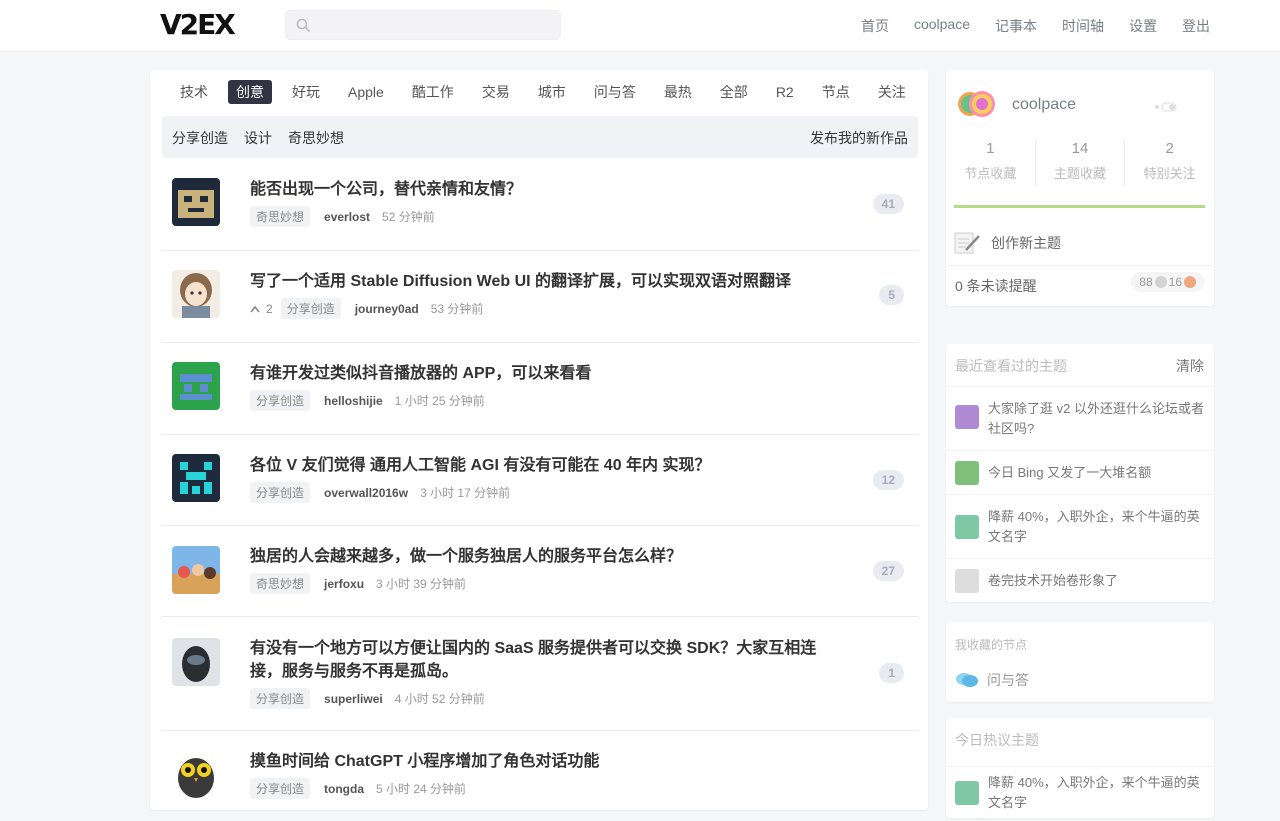  What do you see at coordinates (1083, 26) in the screenshot?
I see `nav-timeline: 时间轴` at bounding box center [1083, 26].